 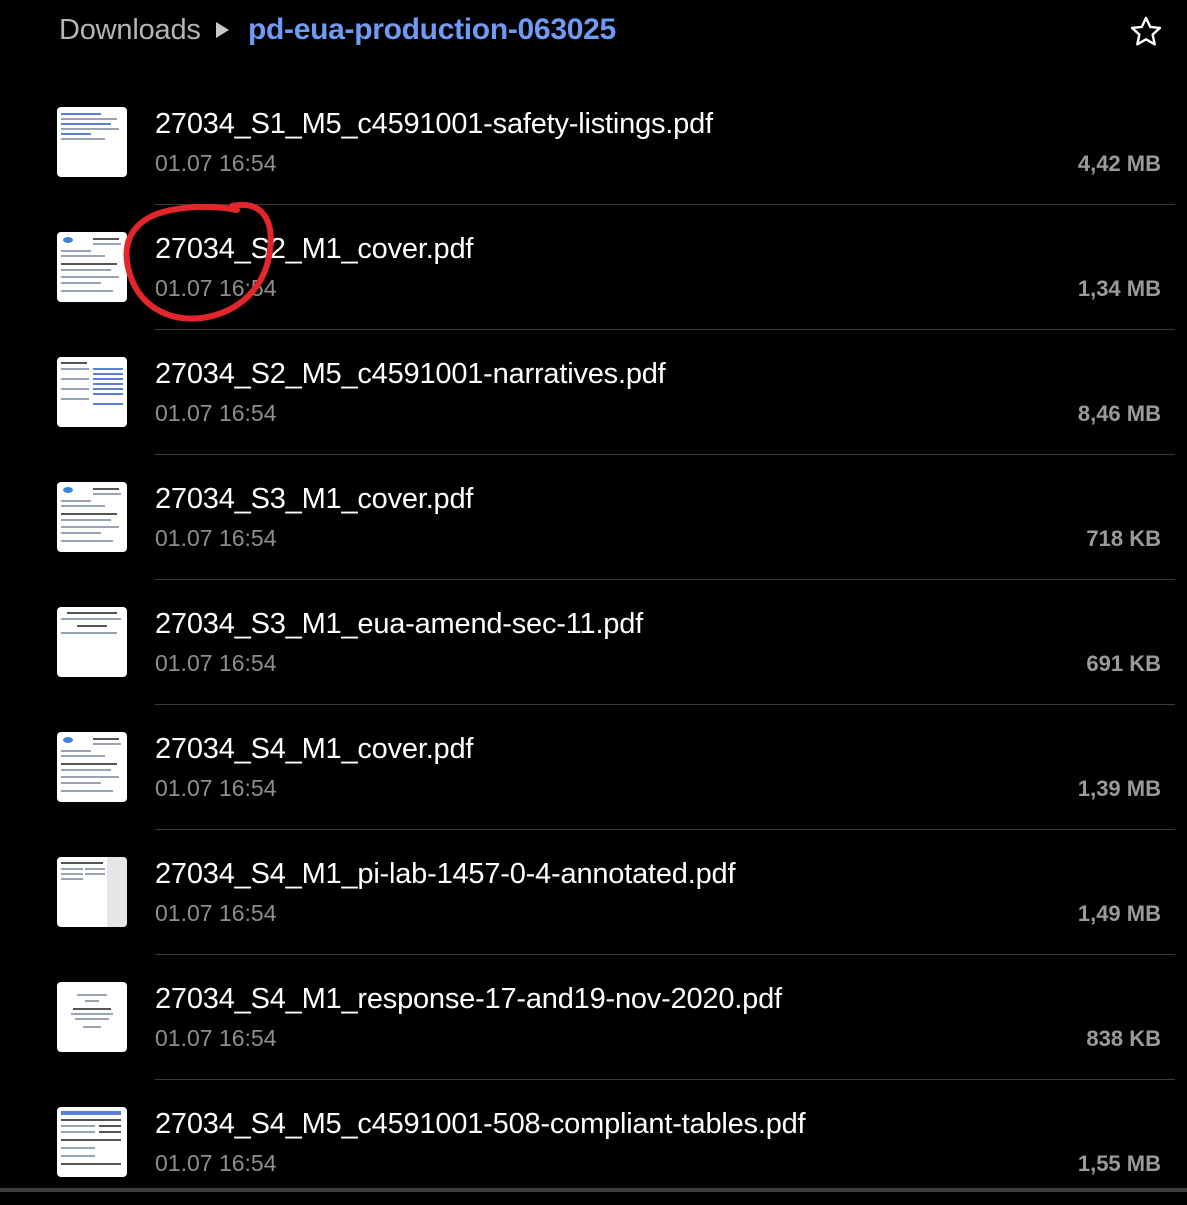 What do you see at coordinates (314, 749) in the screenshot?
I see `file-name: 27034_S4_M1_cover.pdf` at bounding box center [314, 749].